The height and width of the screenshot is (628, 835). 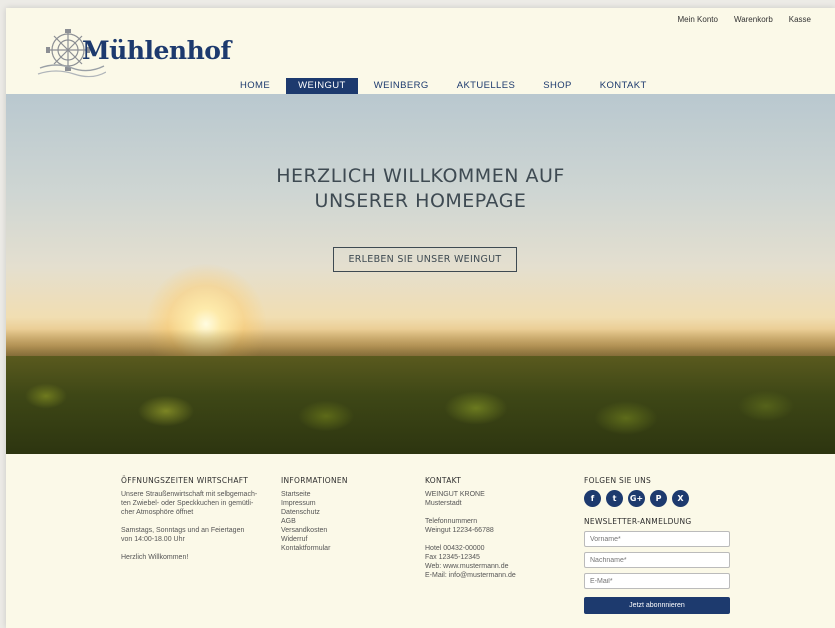 I want to click on hero-title-line2: UNSERER HOMEPAGE, so click(x=420, y=201).